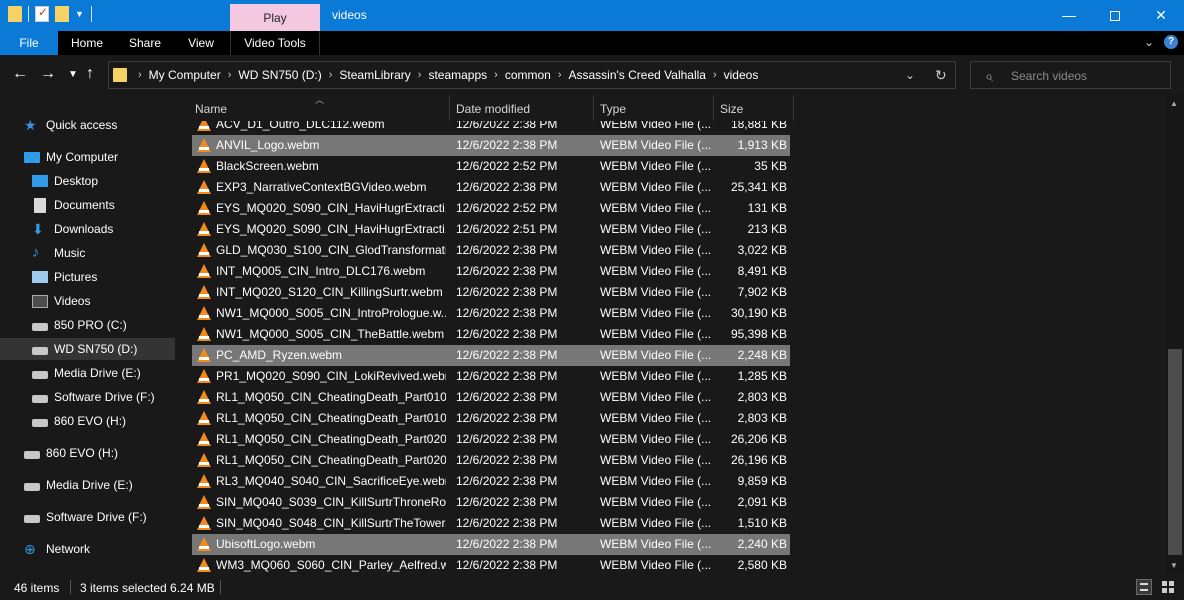 The width and height of the screenshot is (1184, 600). Describe the element at coordinates (87, 125) in the screenshot. I see `sidebar-item-quick-access: ★ Quick access` at that location.